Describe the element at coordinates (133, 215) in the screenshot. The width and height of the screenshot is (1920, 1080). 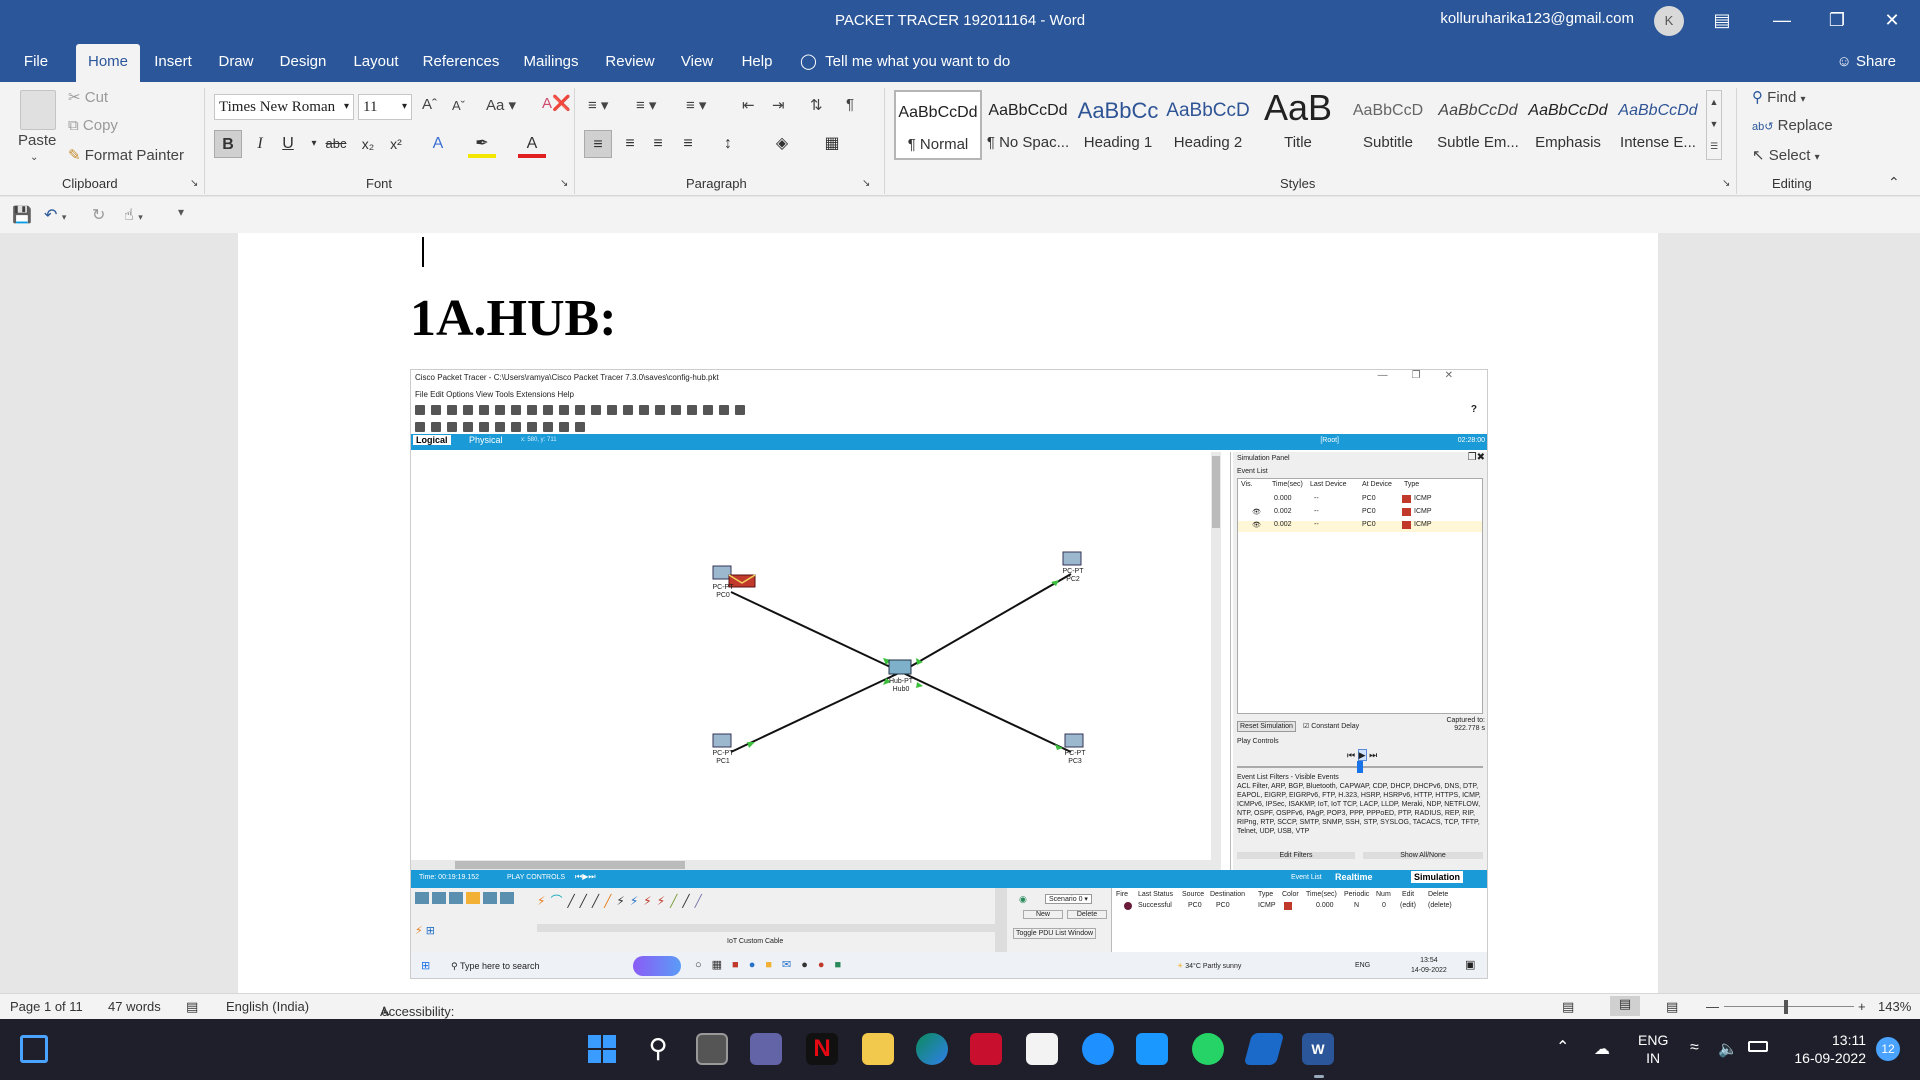
I see `touch-mode-icon: ☝ ▾` at that location.